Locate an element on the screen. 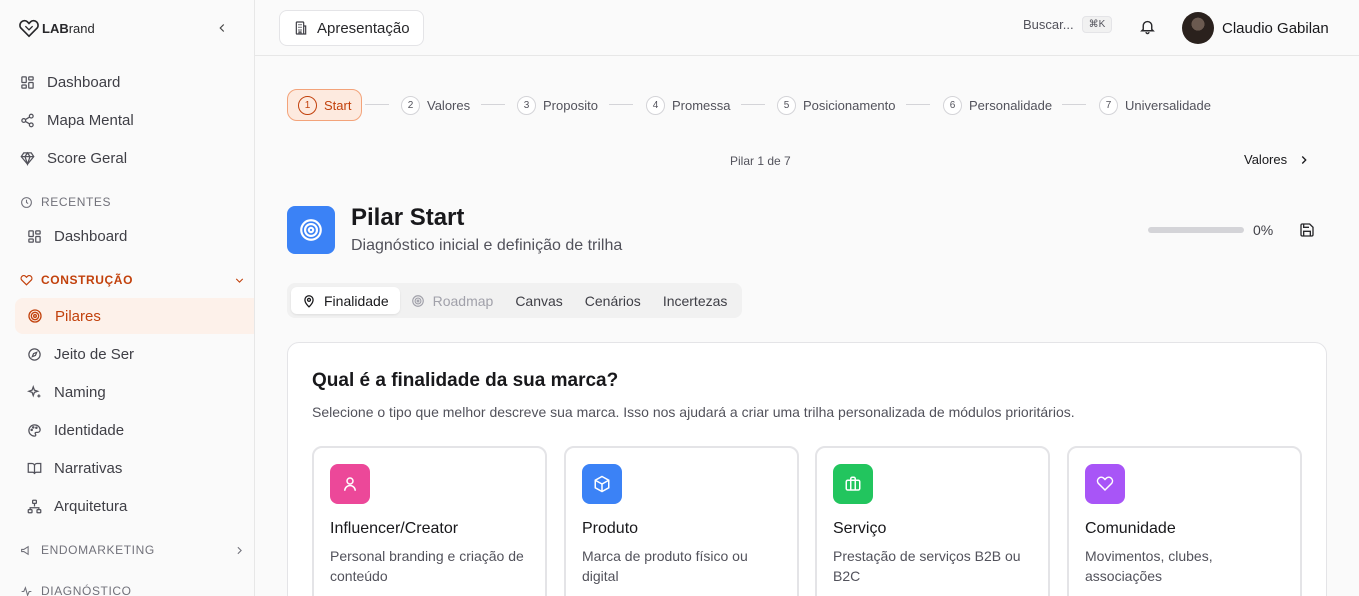 This screenshot has width=1359, height=596. presentation-button: Apresentação is located at coordinates (351, 28).